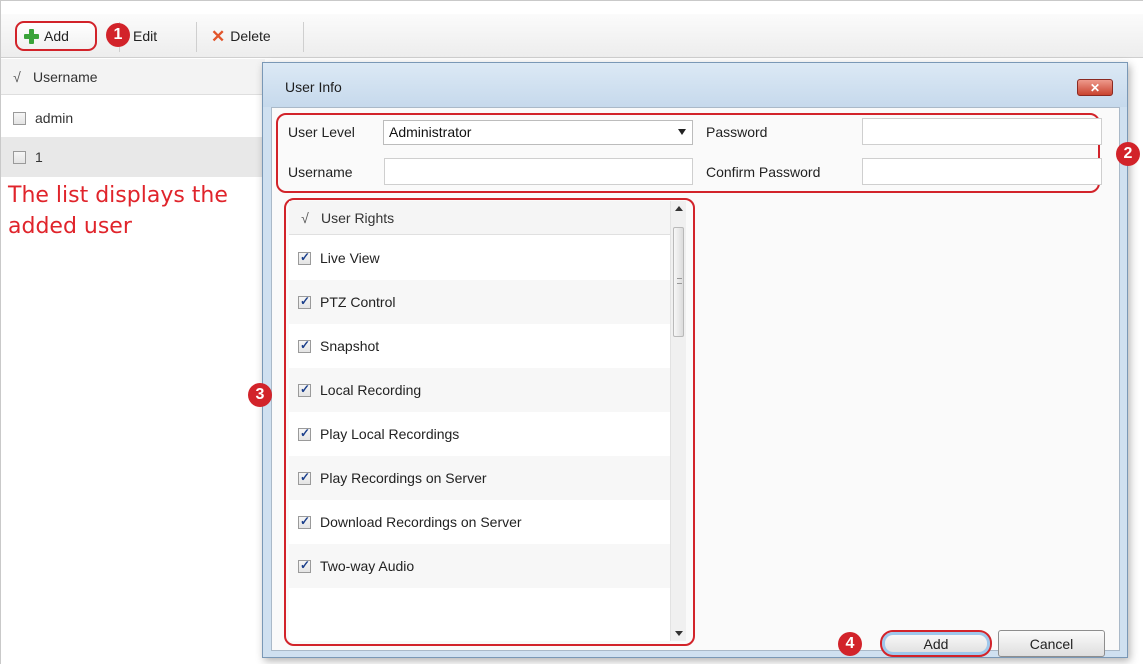  Describe the element at coordinates (538, 132) in the screenshot. I see `user-level-select: Administrator` at that location.